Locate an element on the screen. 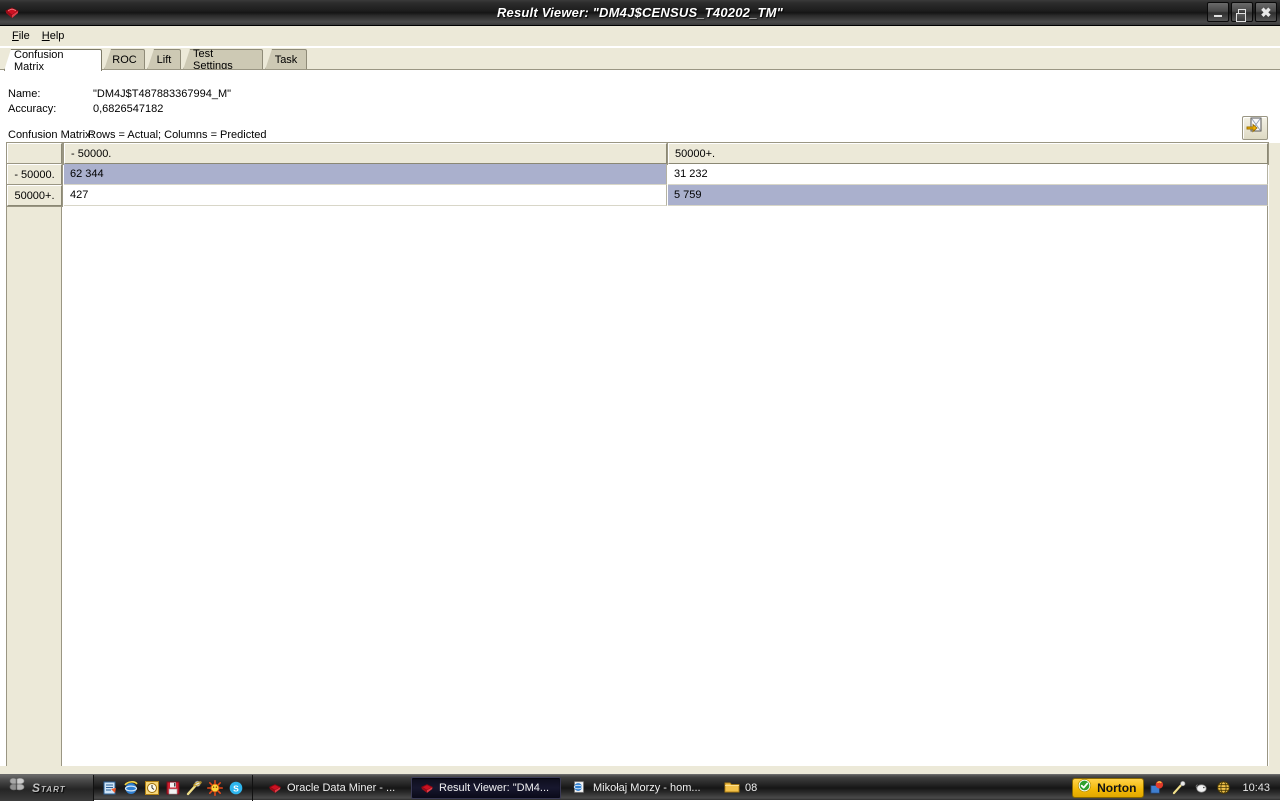 The width and height of the screenshot is (1280, 801). export-button is located at coordinates (1255, 128).